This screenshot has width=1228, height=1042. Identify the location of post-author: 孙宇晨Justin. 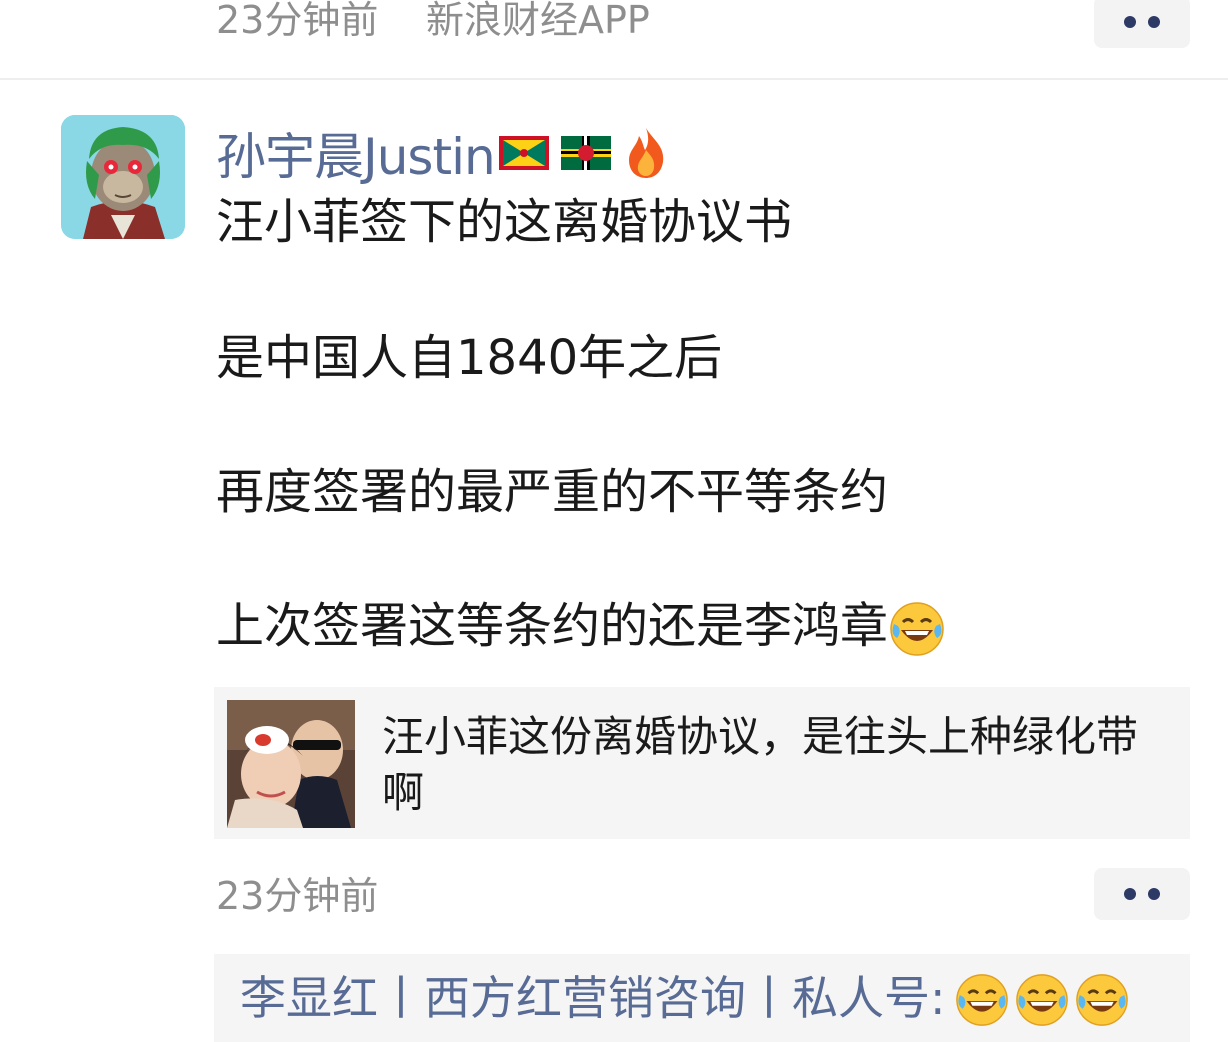
(442, 153).